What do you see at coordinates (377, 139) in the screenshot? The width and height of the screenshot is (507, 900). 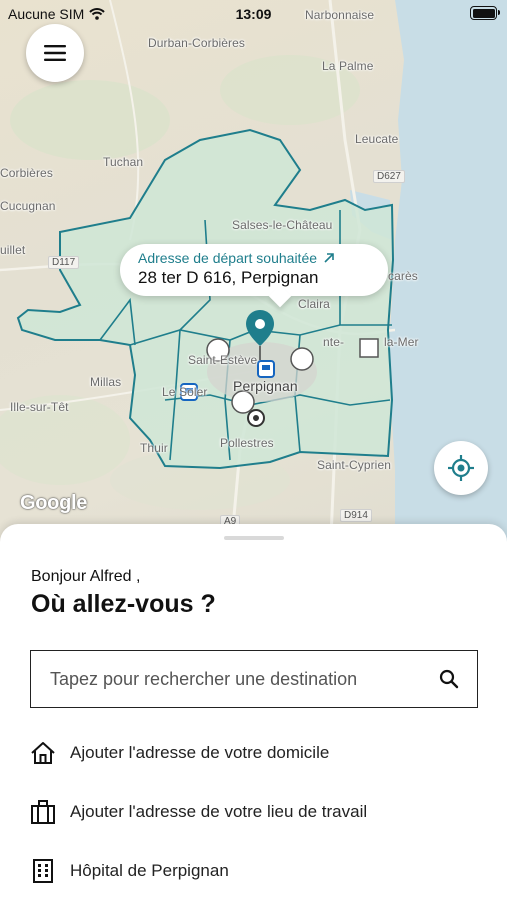 I see `place-label: Leucate` at bounding box center [377, 139].